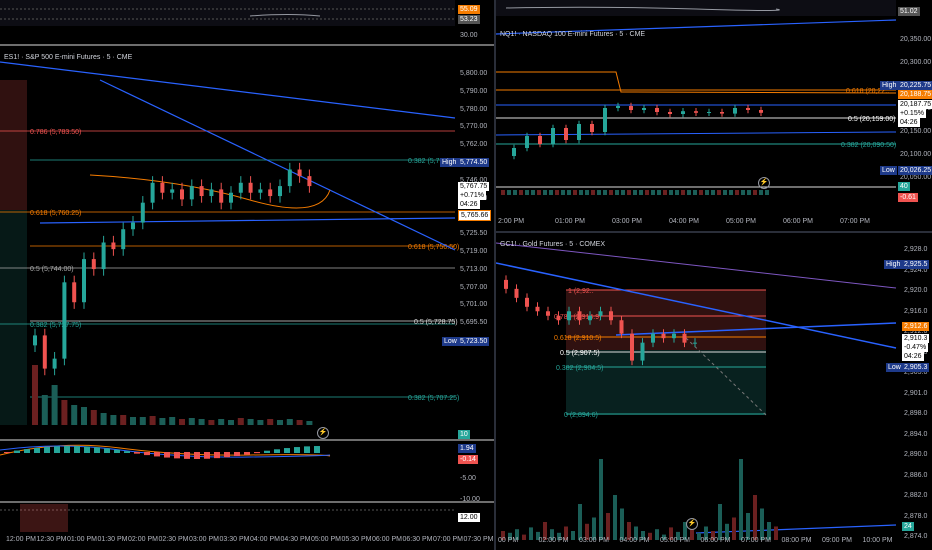 This screenshot has height=550, width=932. Describe the element at coordinates (112, 539) in the screenshot. I see `es-time-tick-3: 01:30 PM` at that location.